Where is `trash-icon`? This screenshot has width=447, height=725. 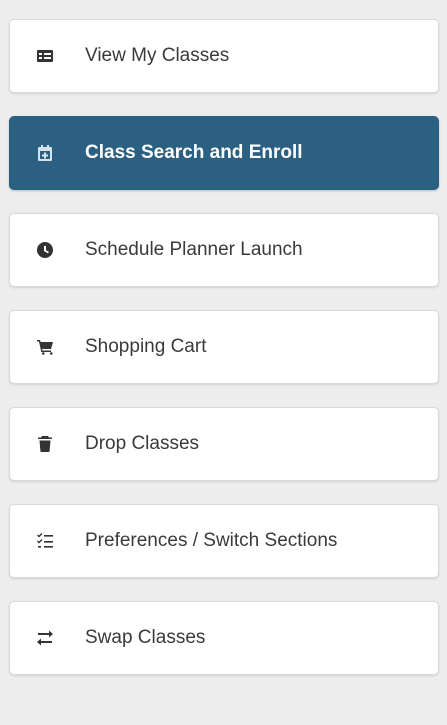
trash-icon is located at coordinates (45, 444).